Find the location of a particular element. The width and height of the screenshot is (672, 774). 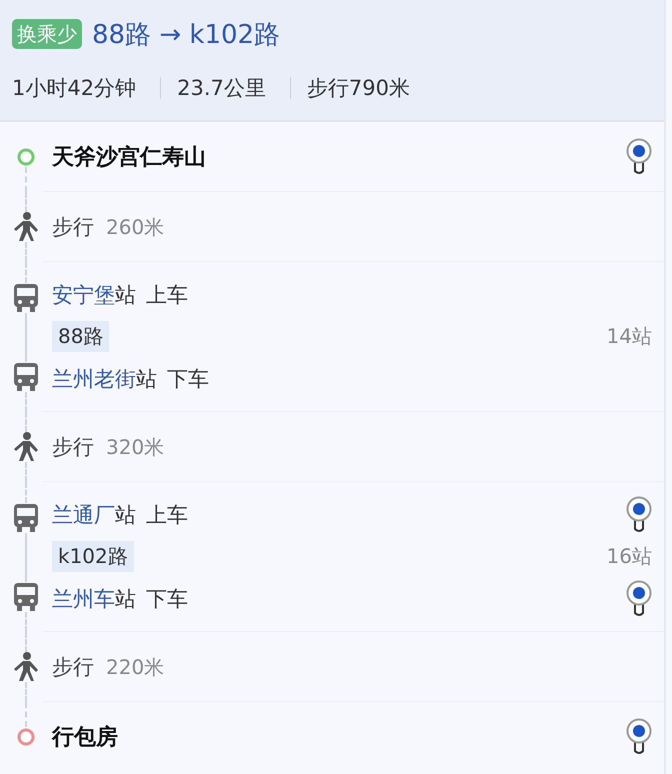

walk-distance: 320米 is located at coordinates (135, 447).